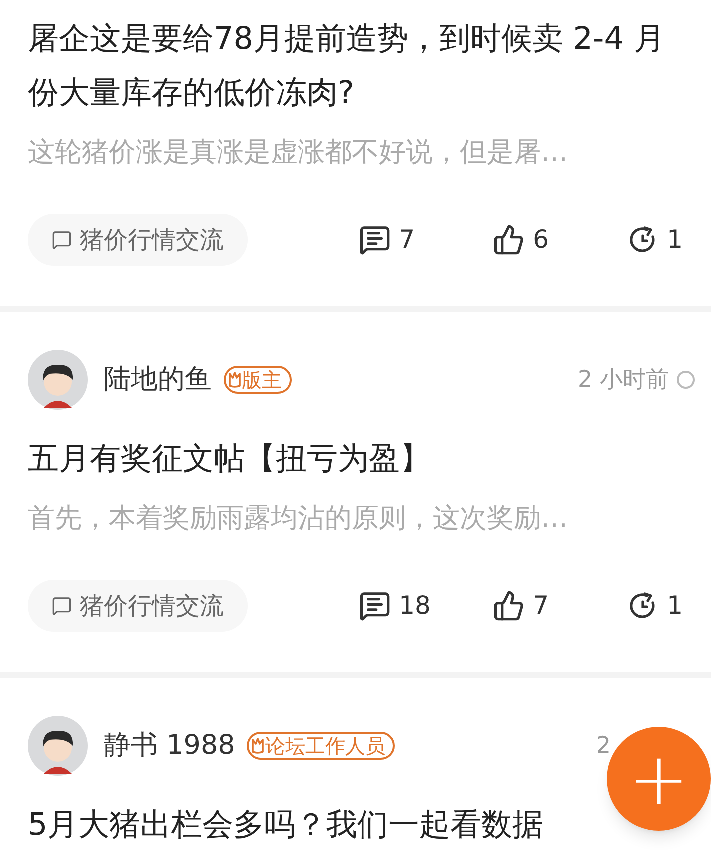 This screenshot has width=711, height=867. I want to click on post-title: 5月大猪出栏会多吗？我们一起看数据, so click(286, 825).